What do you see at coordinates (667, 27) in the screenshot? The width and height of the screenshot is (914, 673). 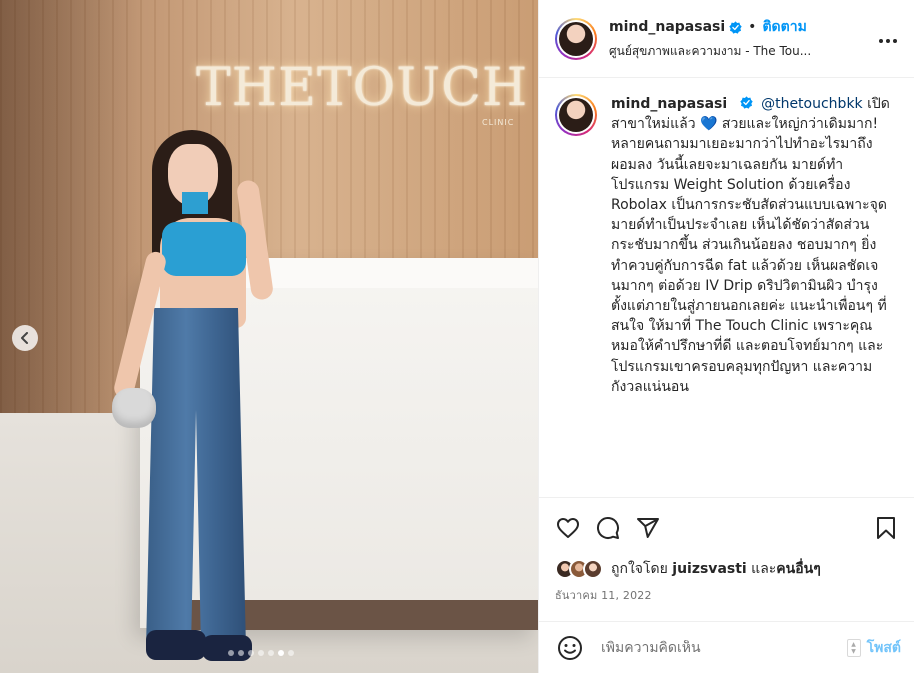 I see `username-link: mind_napasasi` at bounding box center [667, 27].